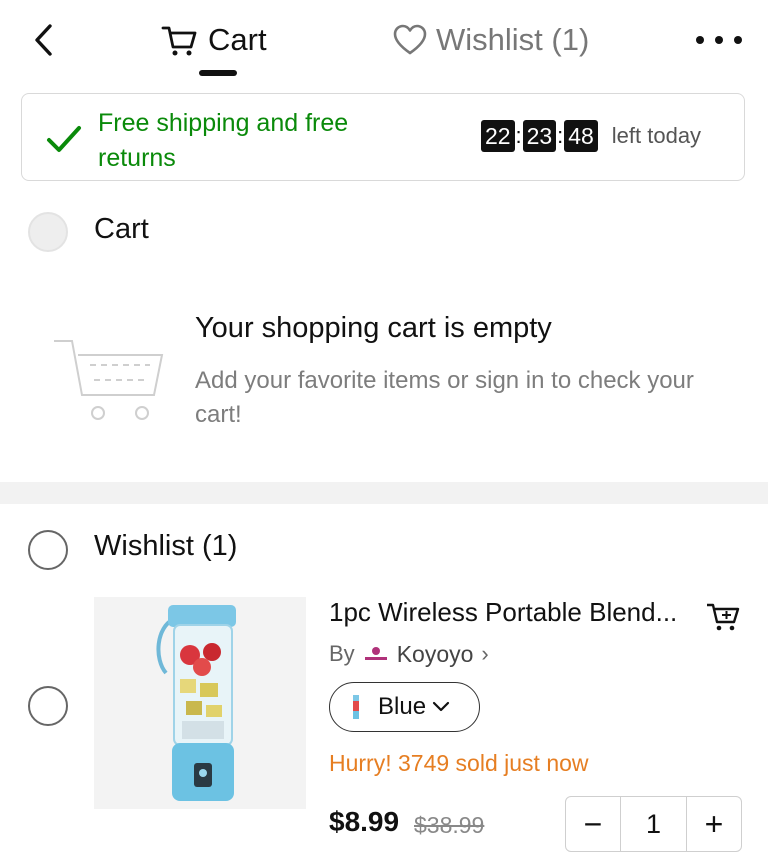  What do you see at coordinates (364, 821) in the screenshot?
I see `sale-price: $8.99` at bounding box center [364, 821].